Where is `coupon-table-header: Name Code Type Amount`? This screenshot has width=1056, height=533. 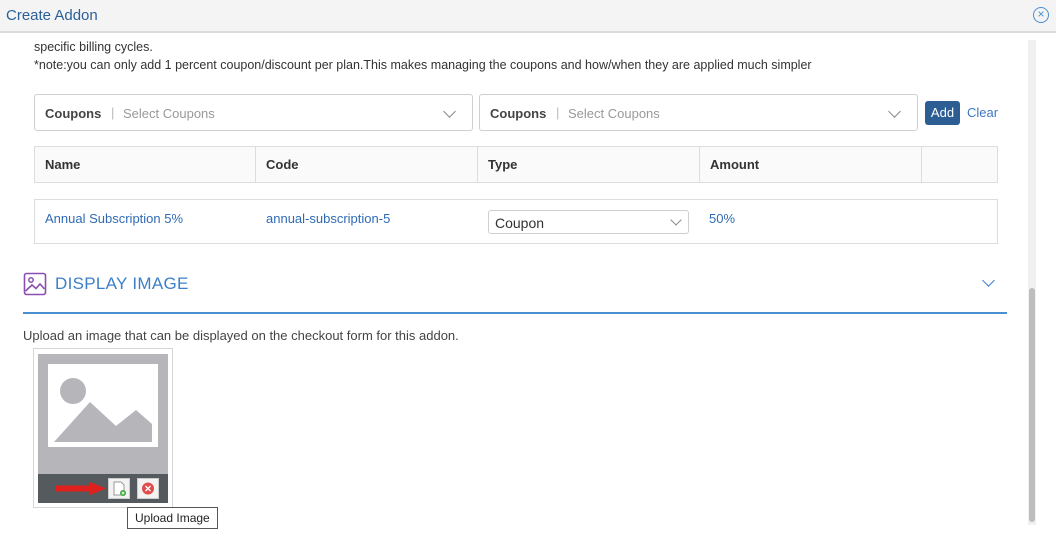 coupon-table-header: Name Code Type Amount is located at coordinates (516, 164).